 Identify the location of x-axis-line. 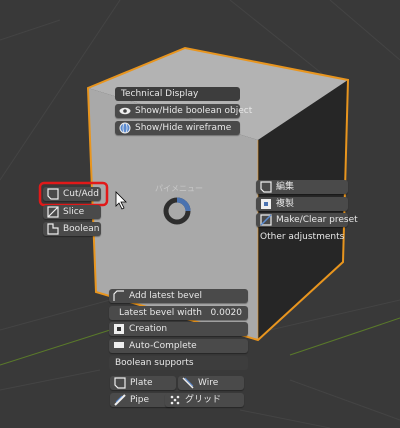
(55, 347).